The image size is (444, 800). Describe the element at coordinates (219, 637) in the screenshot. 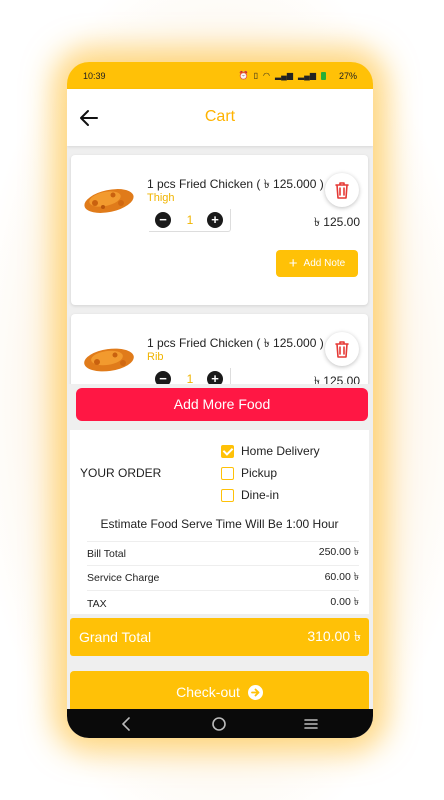

I see `grand-total-bar: Grand Total 310.00 ৳` at that location.